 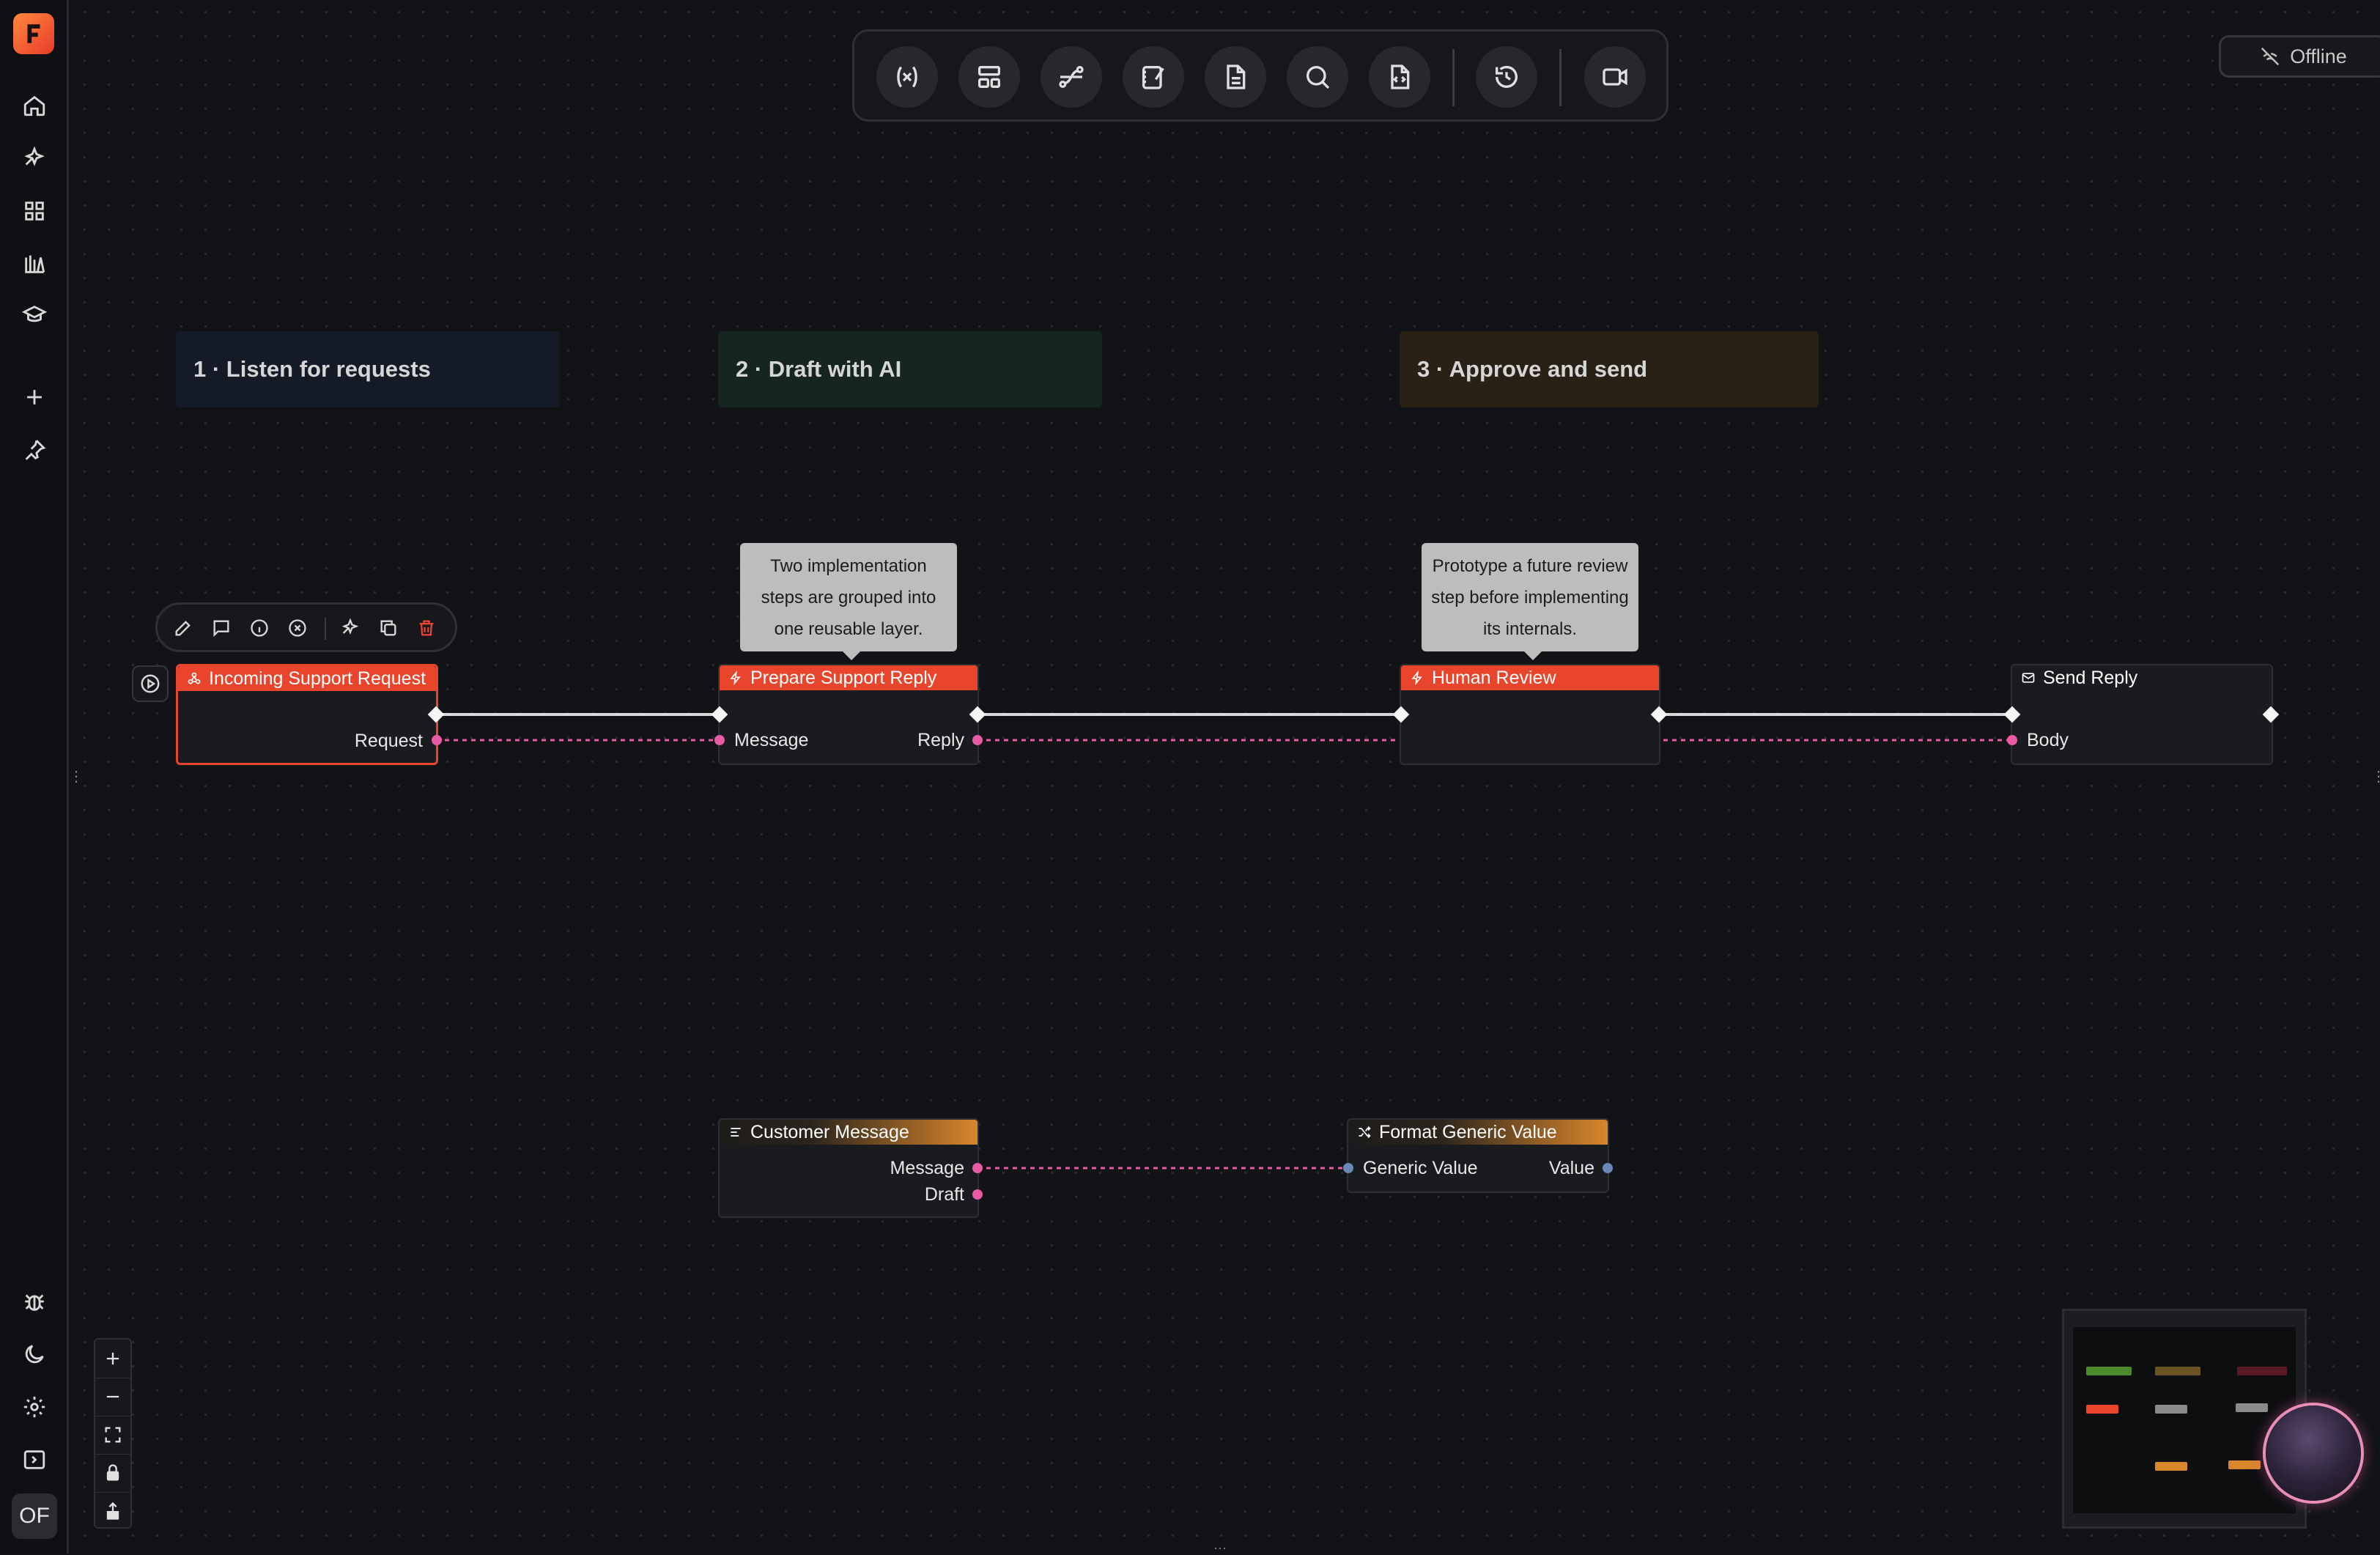 I want to click on text-lines-icon, so click(x=736, y=1133).